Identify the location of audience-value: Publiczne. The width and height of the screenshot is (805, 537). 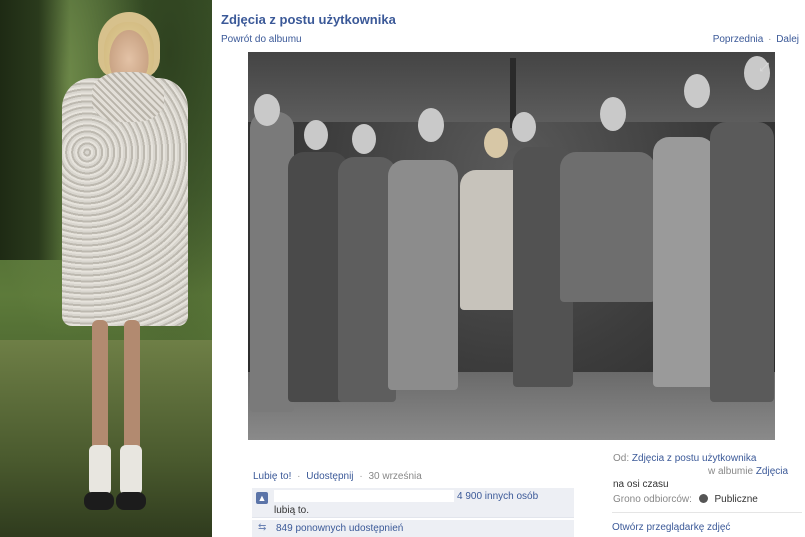
(736, 499).